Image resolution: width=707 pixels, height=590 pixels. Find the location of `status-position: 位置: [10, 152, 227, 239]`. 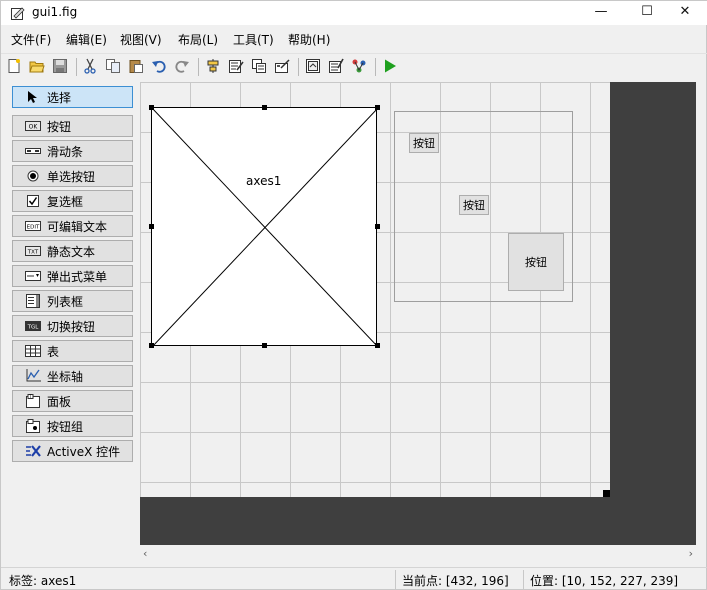

status-position: 位置: [10, 152, 227, 239] is located at coordinates (604, 581).